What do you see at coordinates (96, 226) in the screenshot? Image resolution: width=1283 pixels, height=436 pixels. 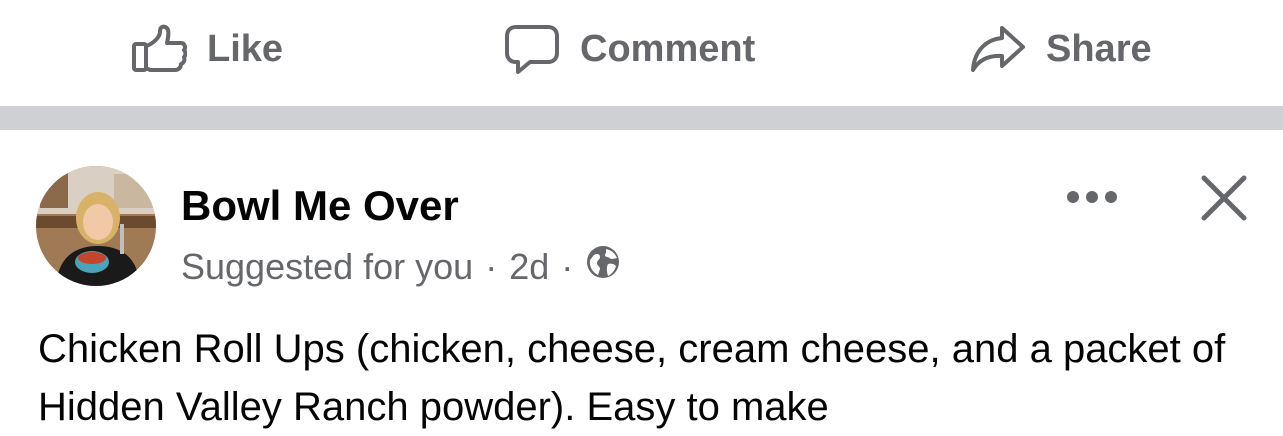 I see `author-avatar` at bounding box center [96, 226].